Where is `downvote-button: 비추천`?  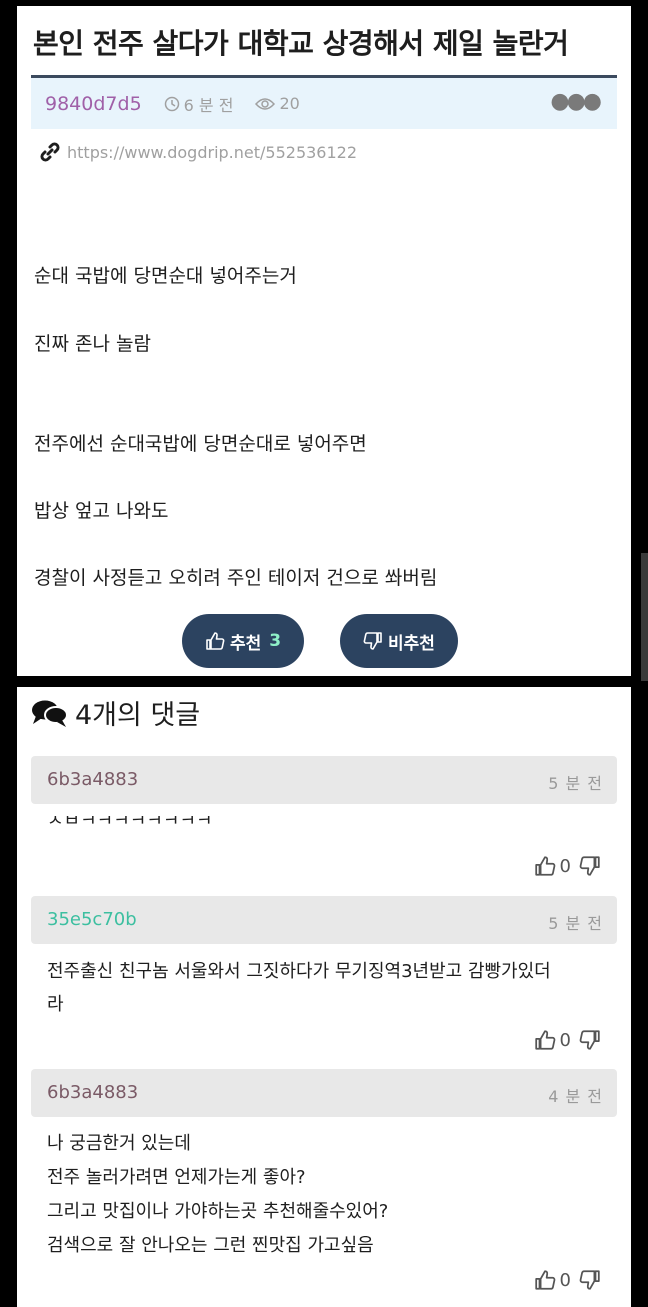
downvote-button: 비추천 is located at coordinates (399, 641).